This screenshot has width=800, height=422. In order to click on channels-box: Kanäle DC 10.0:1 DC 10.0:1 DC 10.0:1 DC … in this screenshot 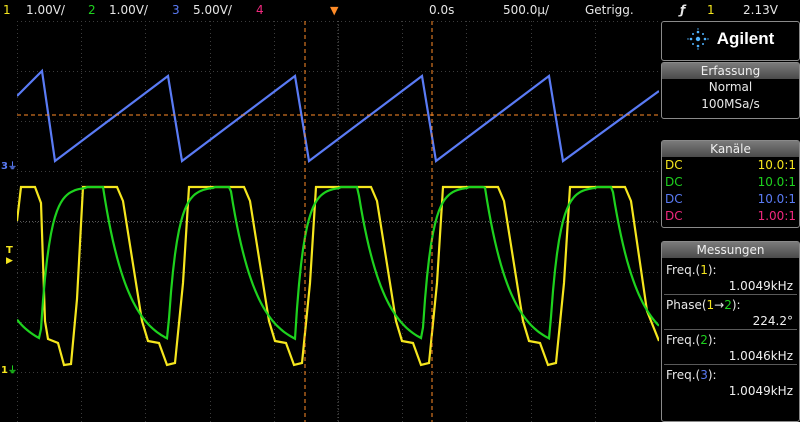, I will do `click(730, 184)`.